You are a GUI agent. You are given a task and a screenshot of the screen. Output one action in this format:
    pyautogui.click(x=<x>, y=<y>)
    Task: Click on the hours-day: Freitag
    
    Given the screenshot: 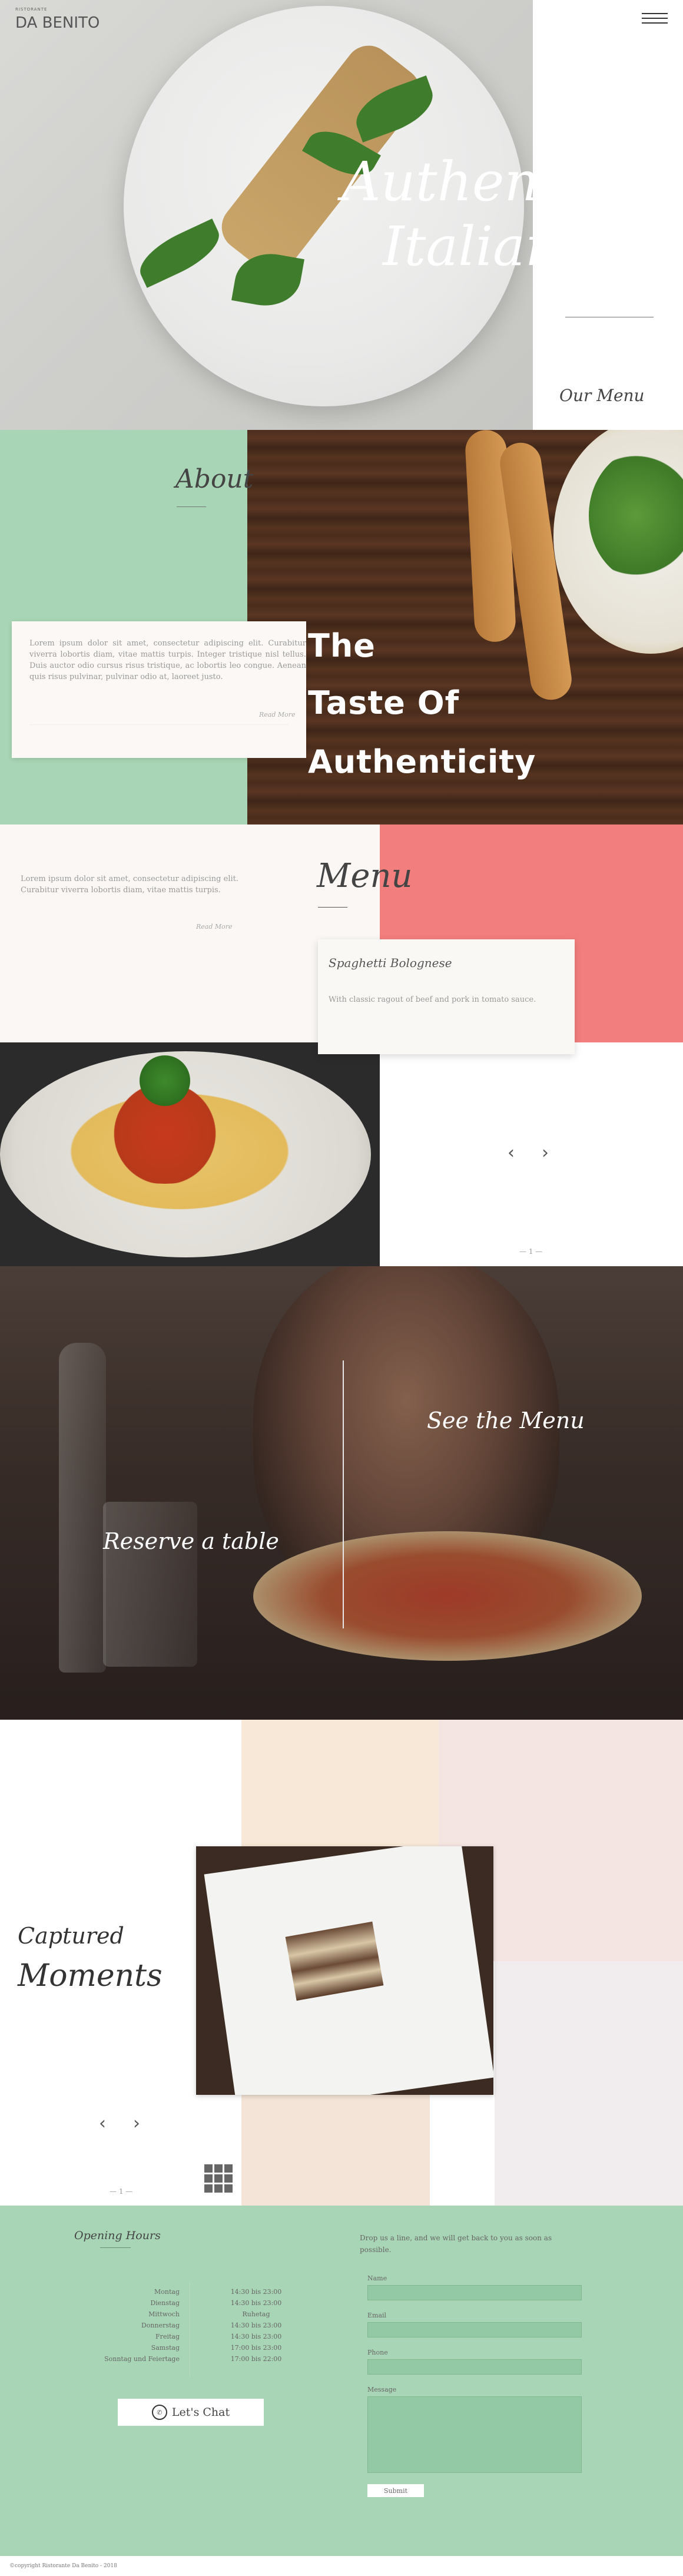 What is the action you would take?
    pyautogui.click(x=167, y=2336)
    